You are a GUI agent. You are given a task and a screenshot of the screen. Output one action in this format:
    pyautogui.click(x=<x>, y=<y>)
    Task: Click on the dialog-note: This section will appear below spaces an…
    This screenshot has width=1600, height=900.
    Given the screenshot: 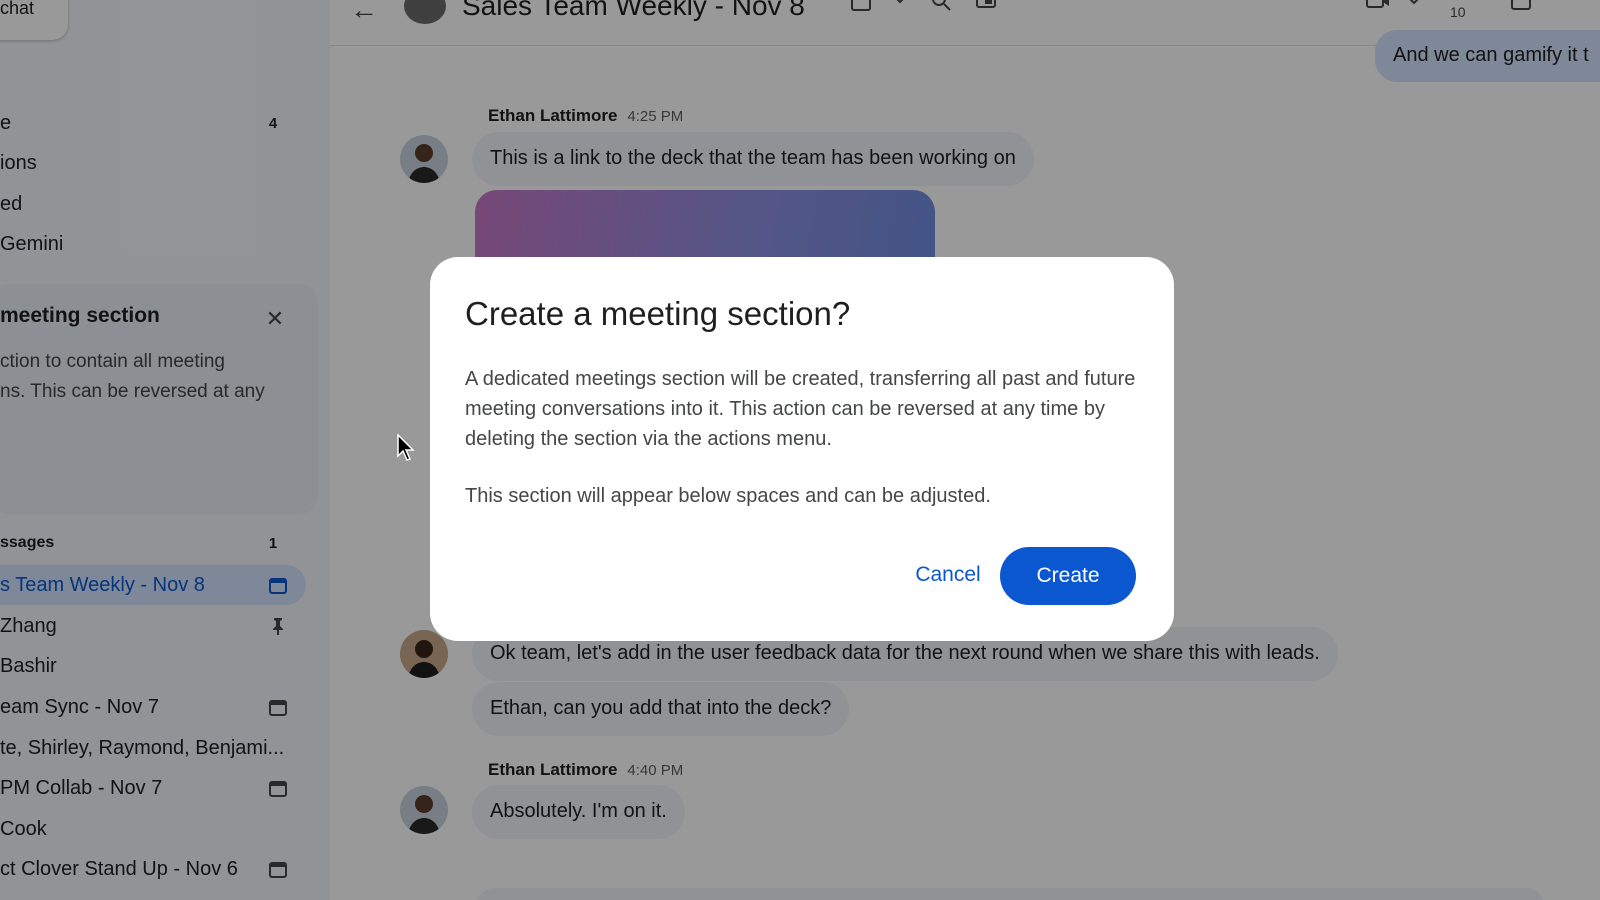 What is the action you would take?
    pyautogui.click(x=728, y=496)
    